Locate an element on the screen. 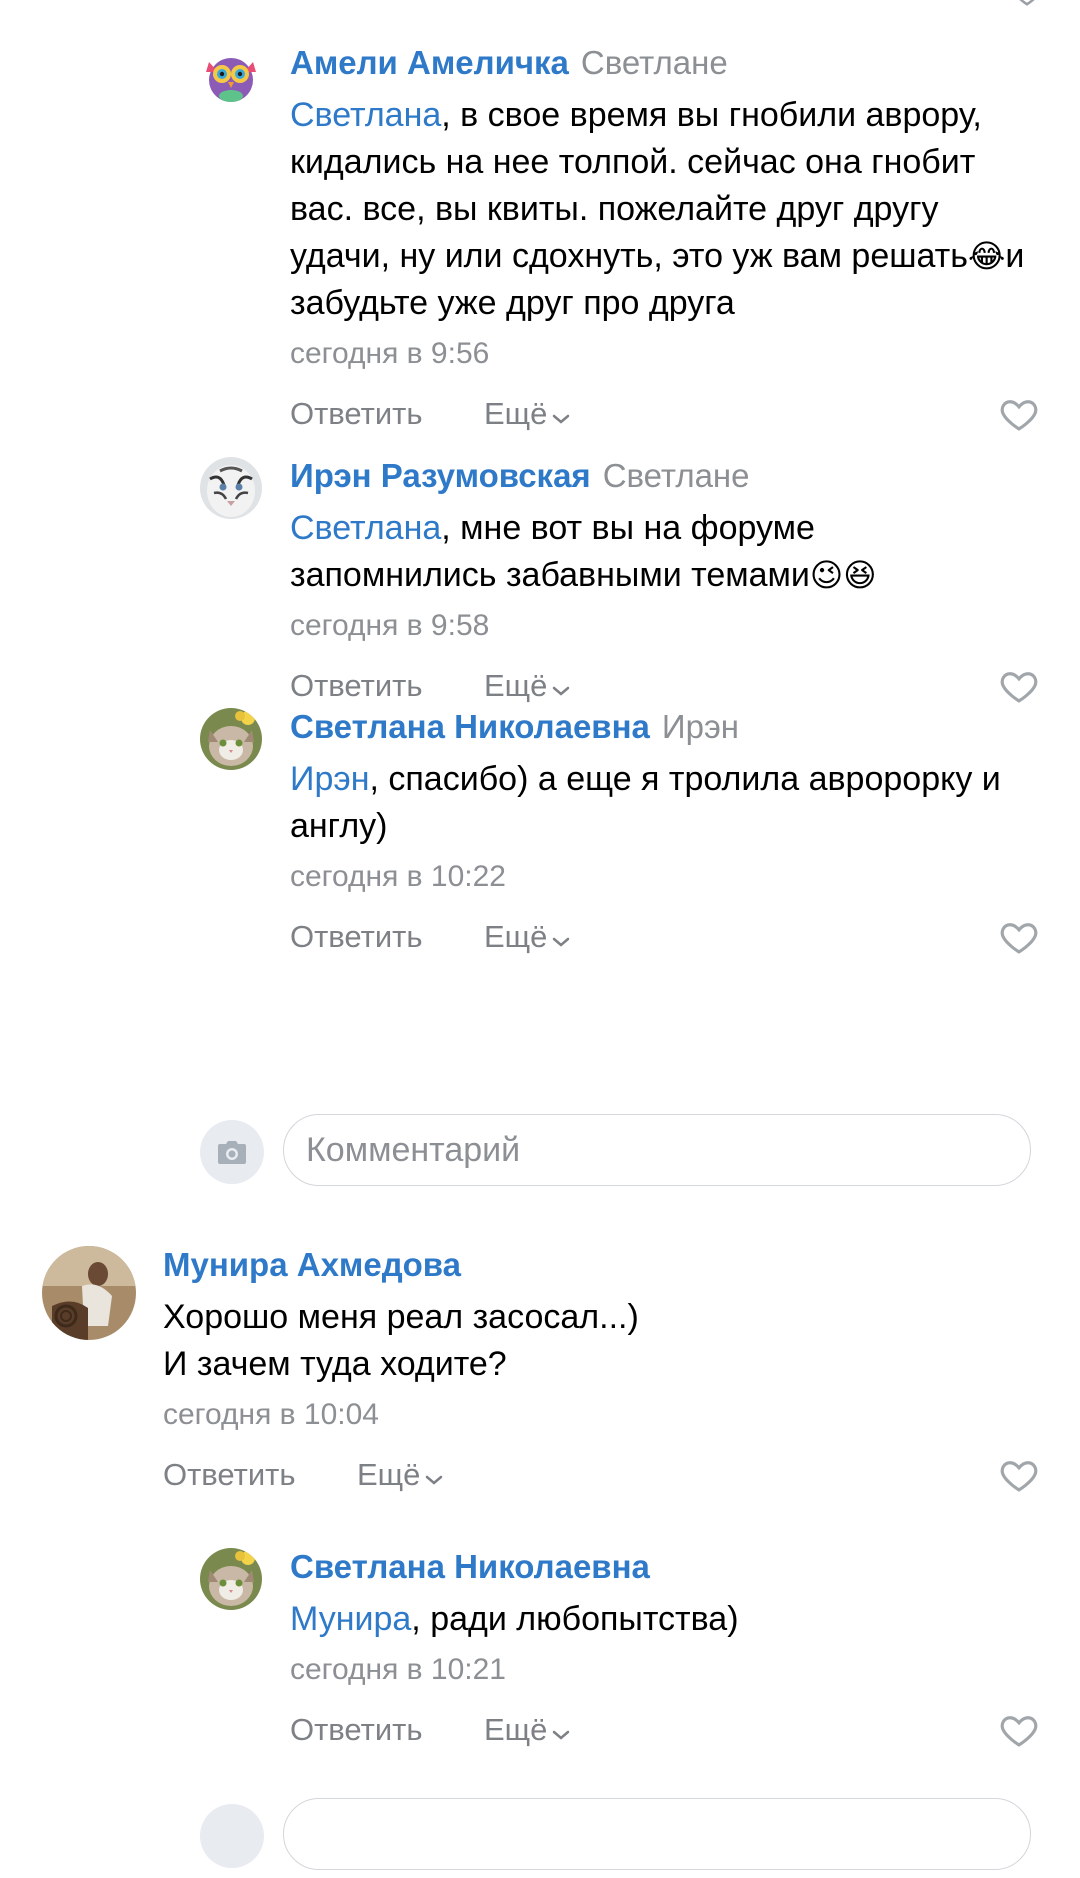 Image resolution: width=1080 pixels, height=1878 pixels. comment-composer-partial is located at coordinates (540, 1838).